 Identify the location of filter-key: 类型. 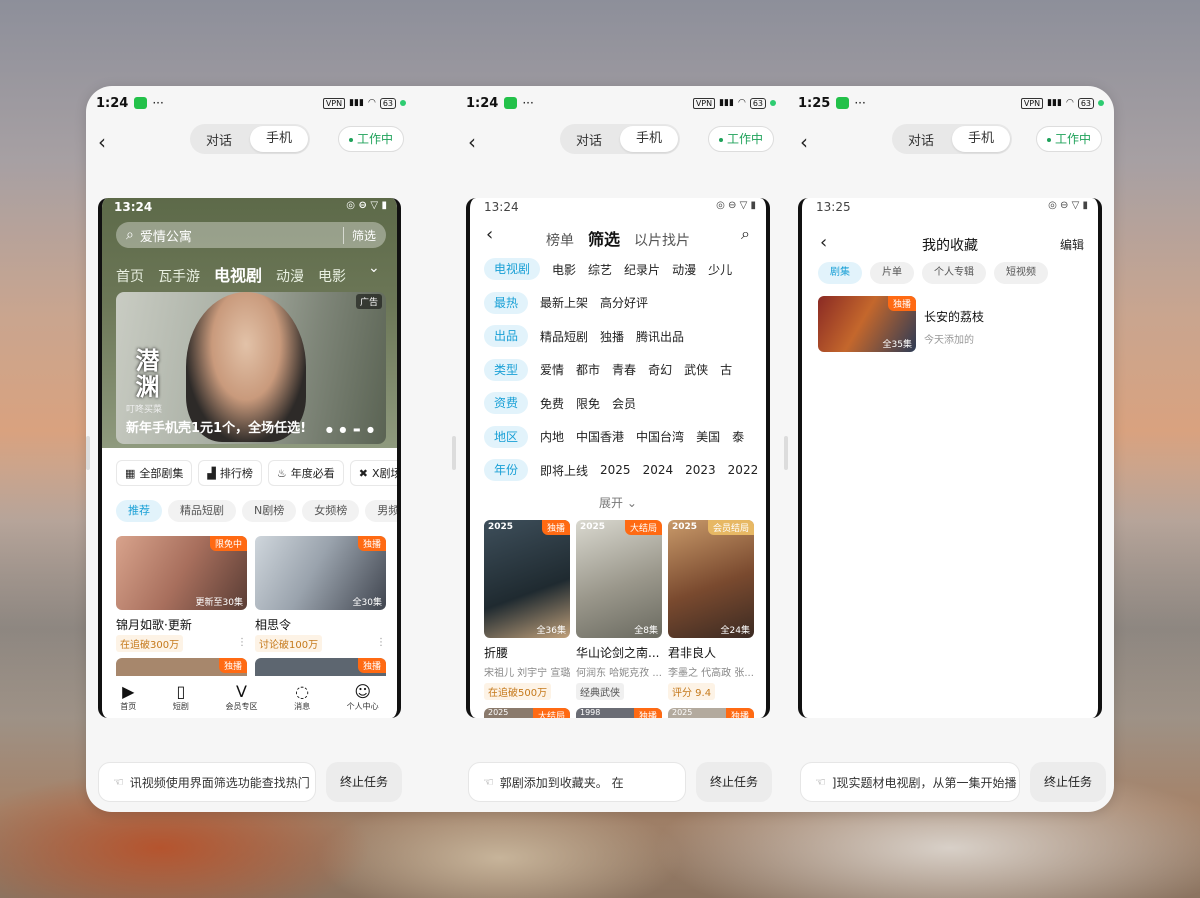
(506, 369).